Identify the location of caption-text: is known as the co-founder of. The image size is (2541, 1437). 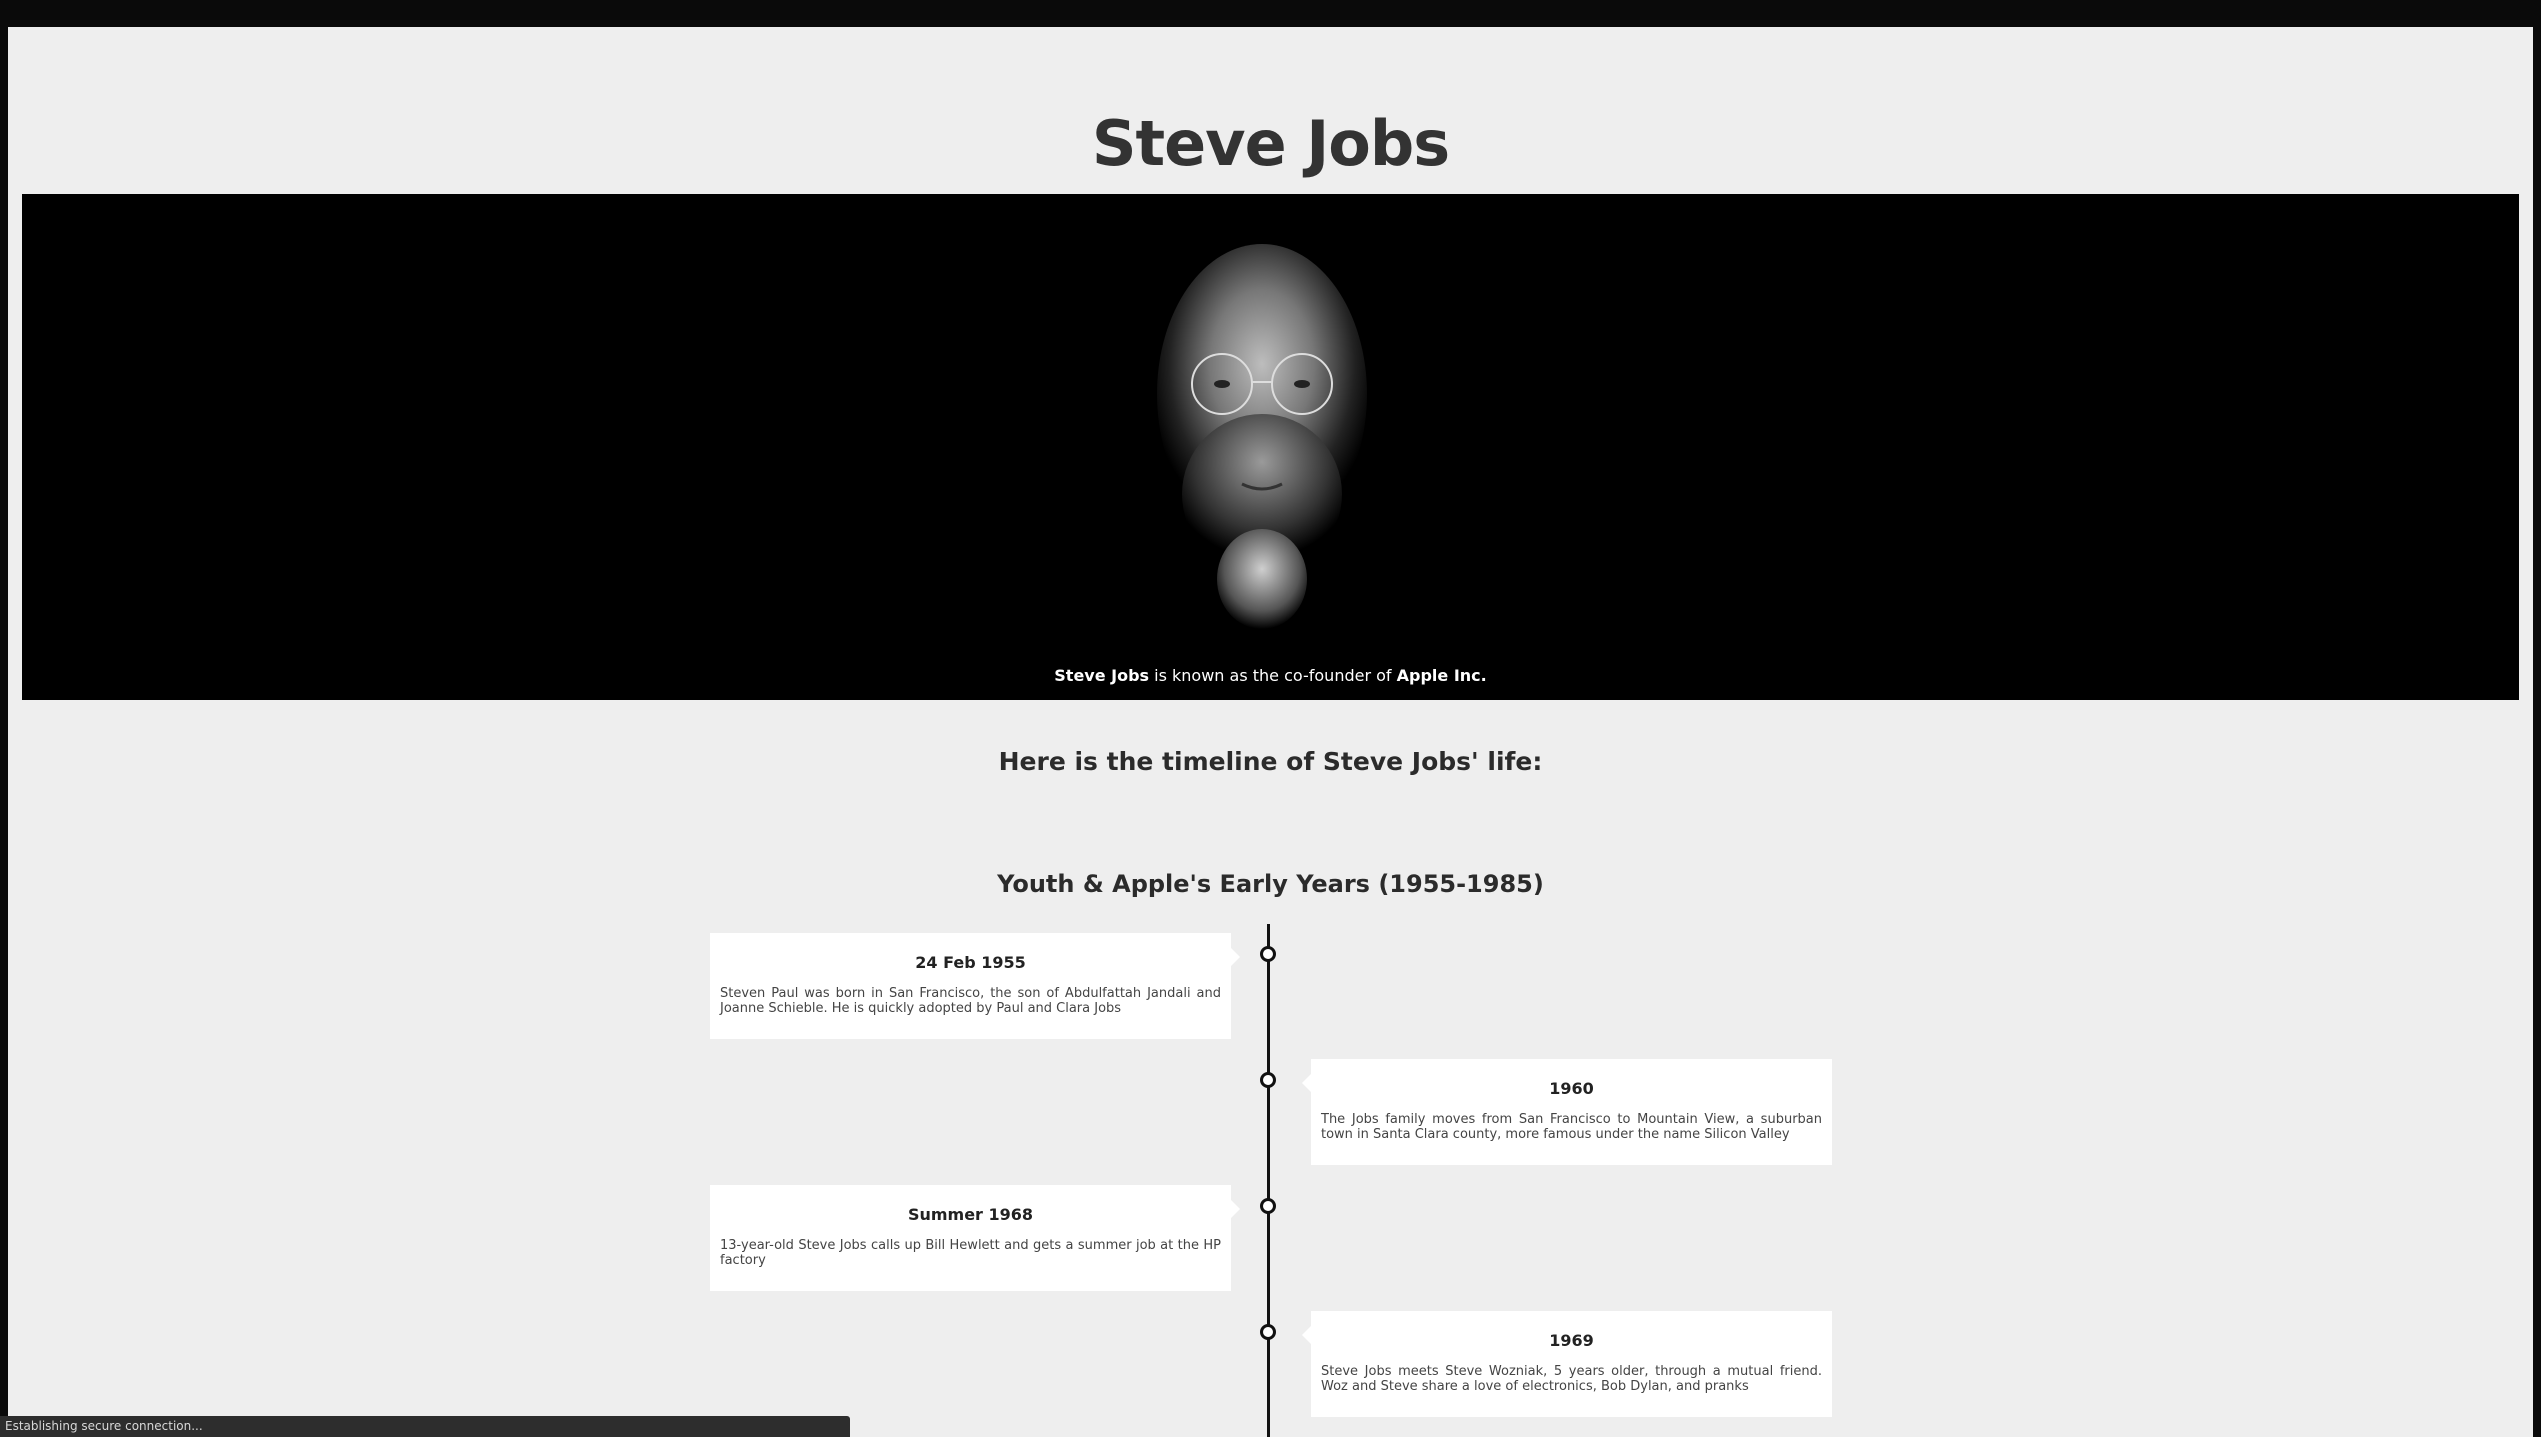
(1273, 675).